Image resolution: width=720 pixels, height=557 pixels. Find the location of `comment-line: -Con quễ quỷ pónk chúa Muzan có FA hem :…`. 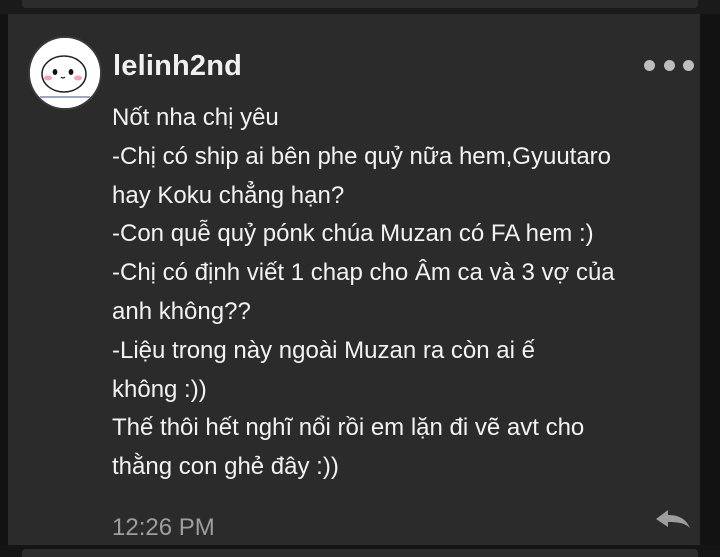

comment-line: -Con quễ quỷ pónk chúa Muzan có FA hem :… is located at coordinates (353, 234).